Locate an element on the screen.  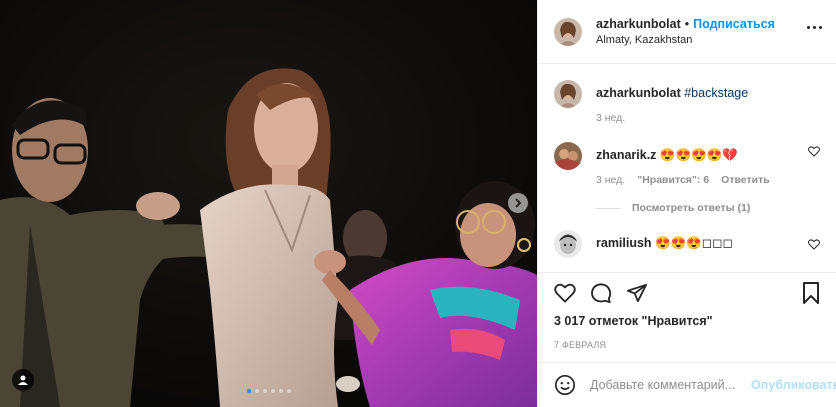
comment-input is located at coordinates (670, 385).